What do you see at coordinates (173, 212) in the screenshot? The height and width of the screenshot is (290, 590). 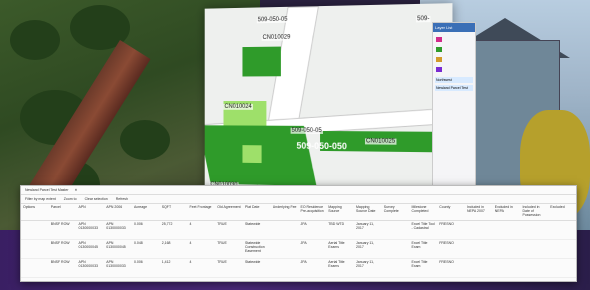 I see `column-header: SQFT` at bounding box center [173, 212].